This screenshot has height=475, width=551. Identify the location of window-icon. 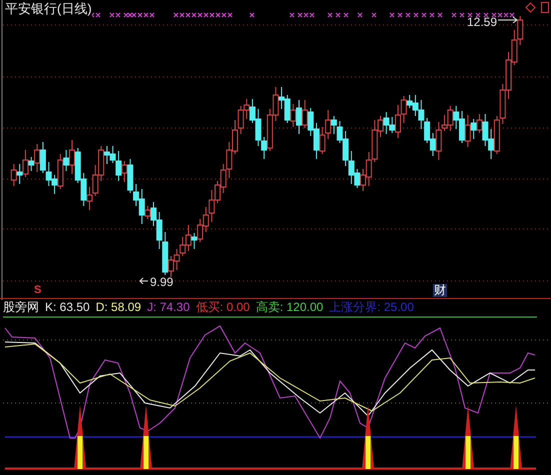
(545, 7).